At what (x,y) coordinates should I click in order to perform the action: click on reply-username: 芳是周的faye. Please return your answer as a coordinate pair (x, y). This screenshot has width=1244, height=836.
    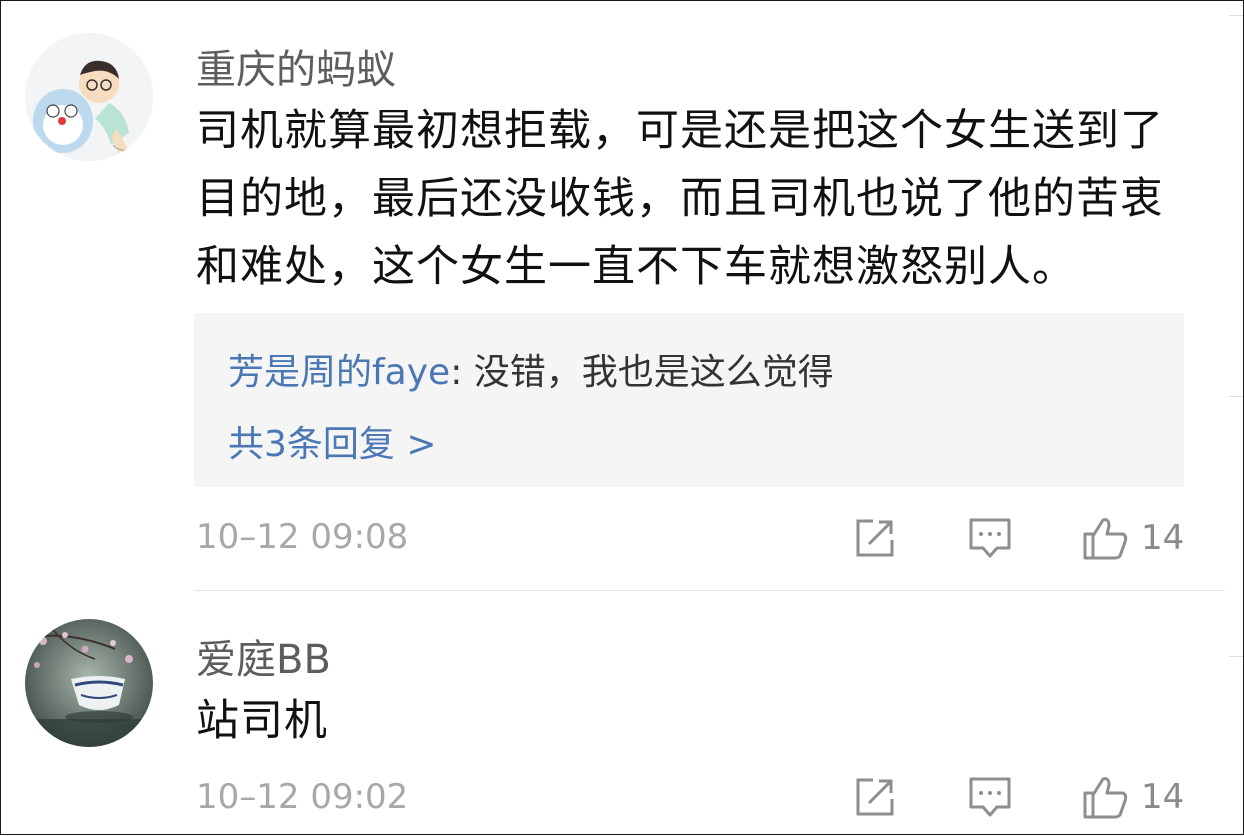
    Looking at the image, I should click on (339, 372).